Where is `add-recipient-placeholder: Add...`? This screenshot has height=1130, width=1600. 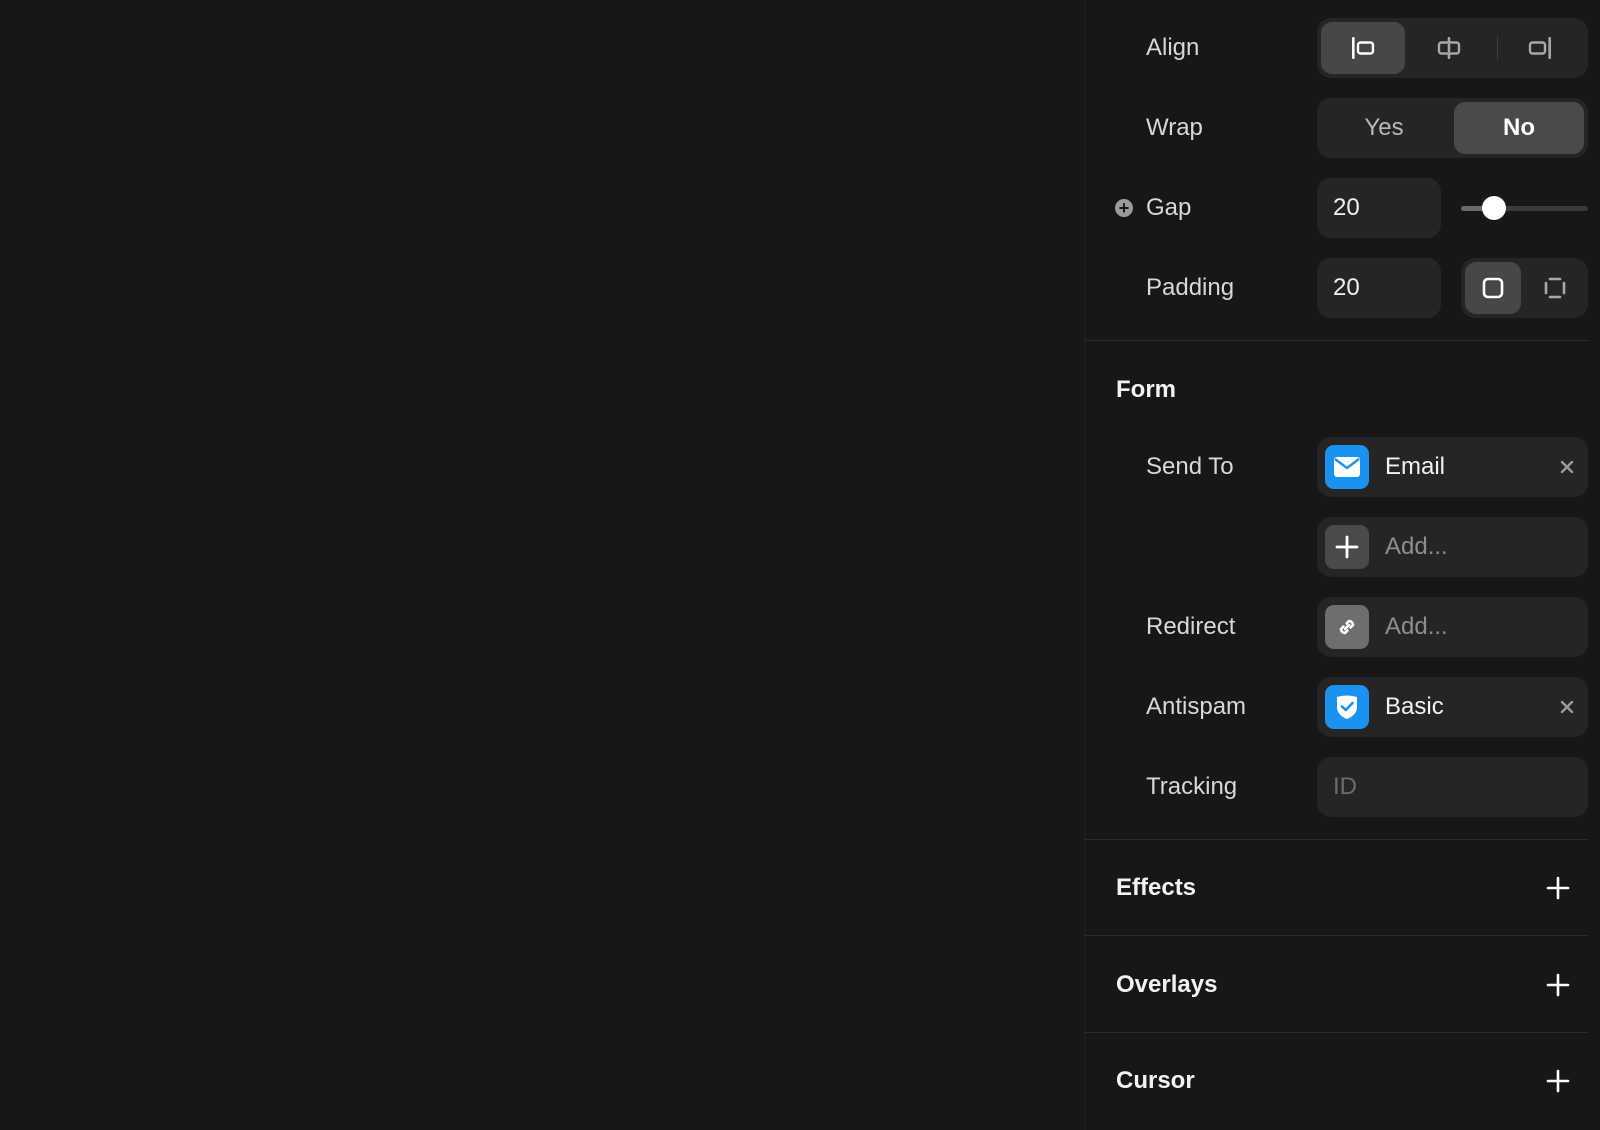
add-recipient-placeholder: Add... is located at coordinates (1416, 546).